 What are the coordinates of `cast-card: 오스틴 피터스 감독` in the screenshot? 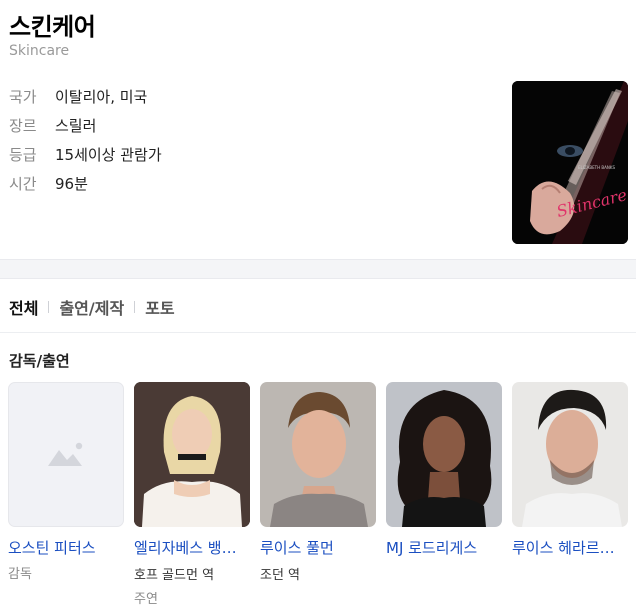 It's located at (66, 482).